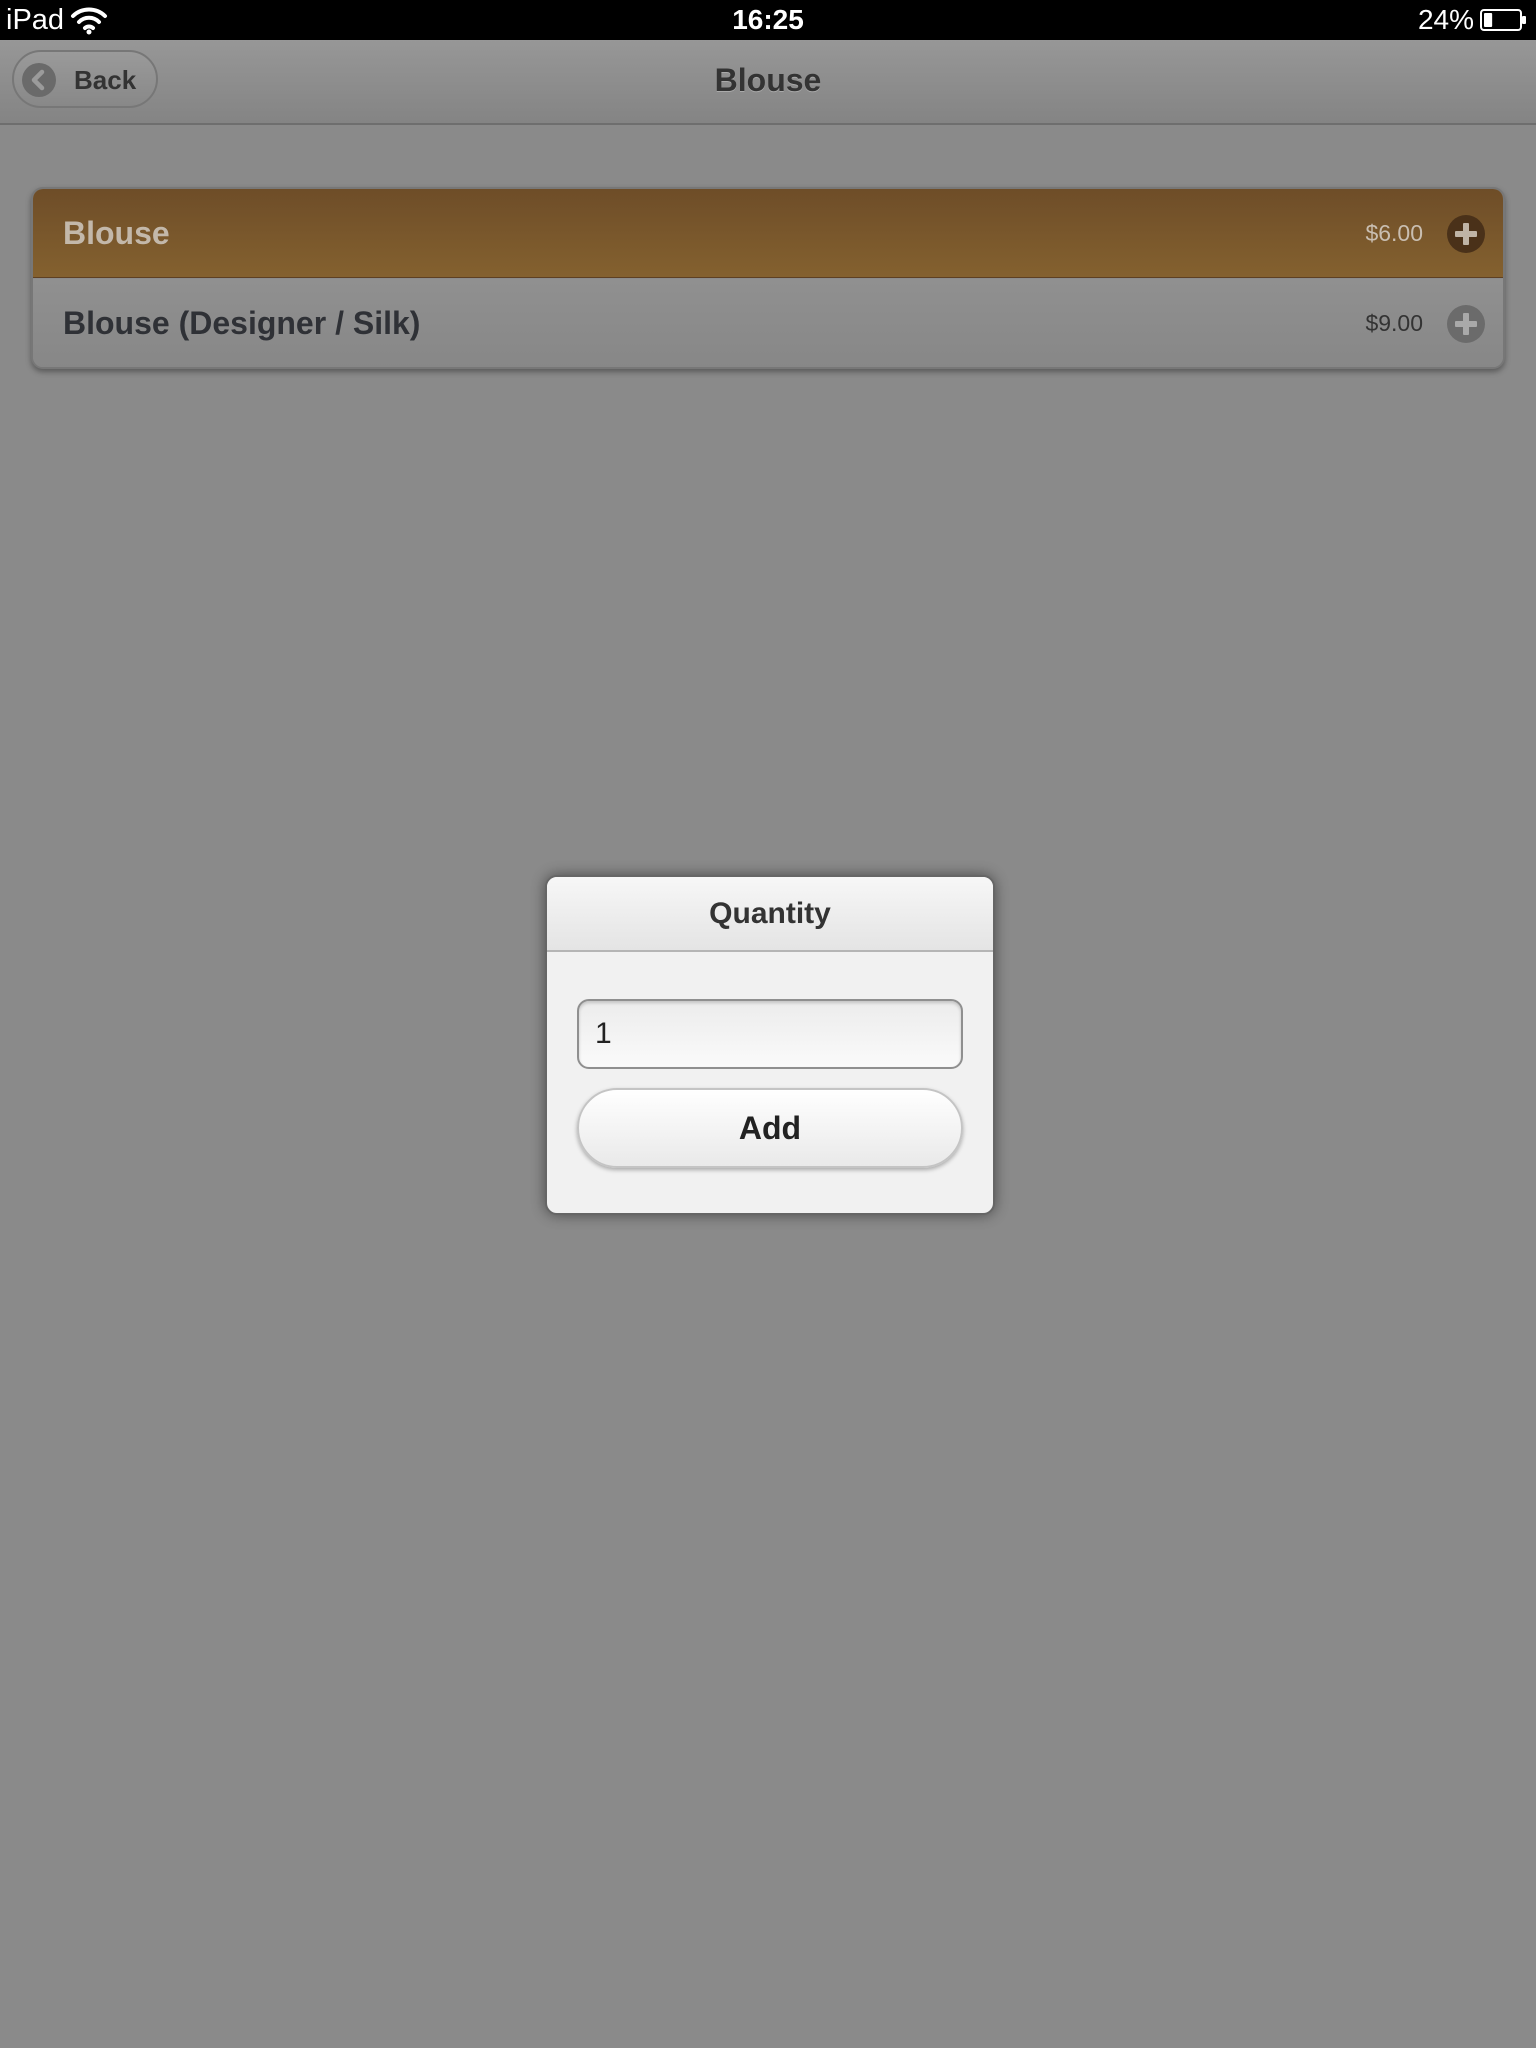 The height and width of the screenshot is (2048, 1536). I want to click on battery-percent: 24%, so click(1445, 19).